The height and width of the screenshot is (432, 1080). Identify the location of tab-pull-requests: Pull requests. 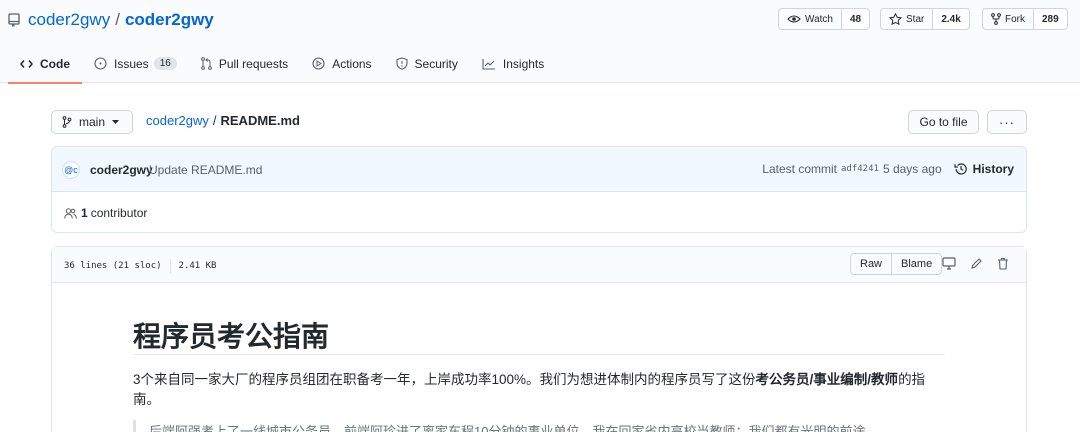
(244, 63).